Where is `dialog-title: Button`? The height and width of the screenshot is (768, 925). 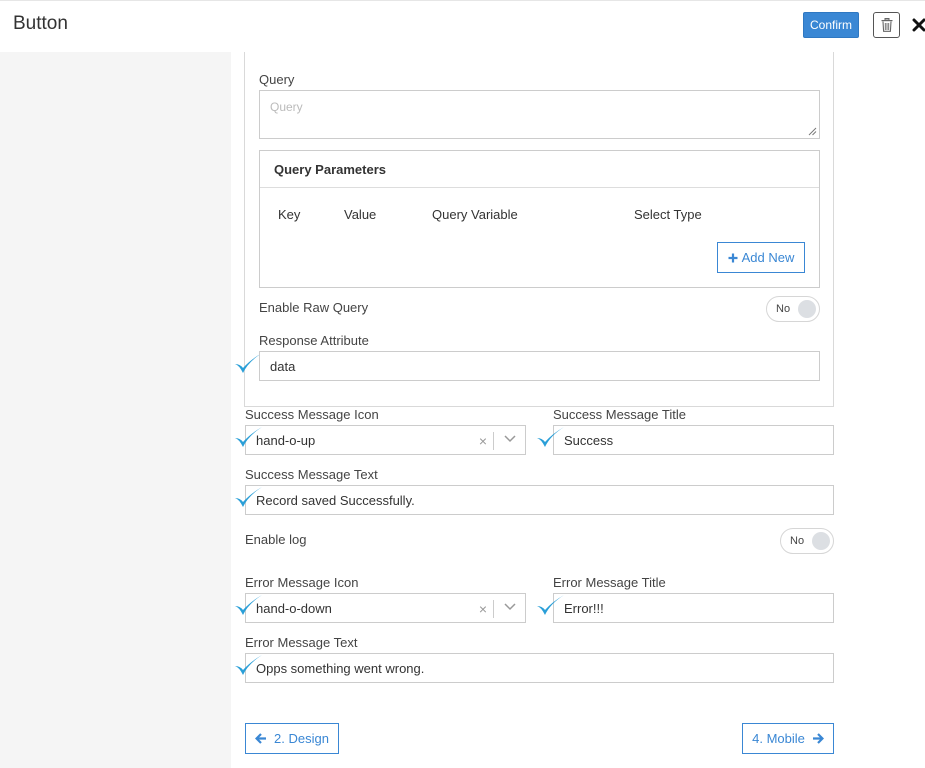
dialog-title: Button is located at coordinates (40, 23).